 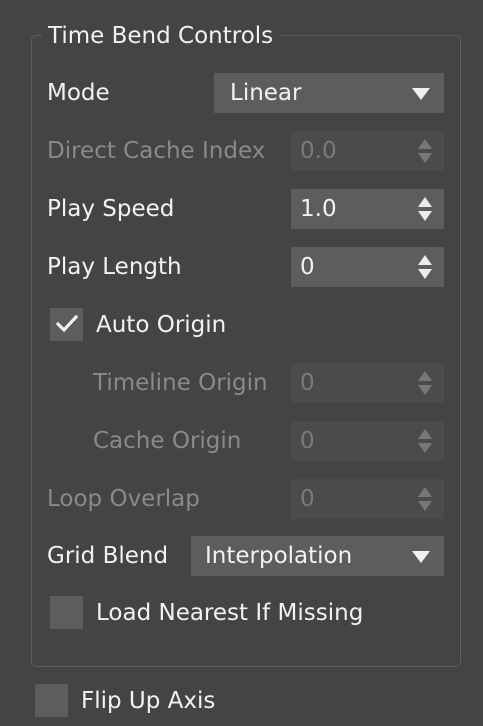 I want to click on cache-origin-label: Cache Origin, so click(x=167, y=441).